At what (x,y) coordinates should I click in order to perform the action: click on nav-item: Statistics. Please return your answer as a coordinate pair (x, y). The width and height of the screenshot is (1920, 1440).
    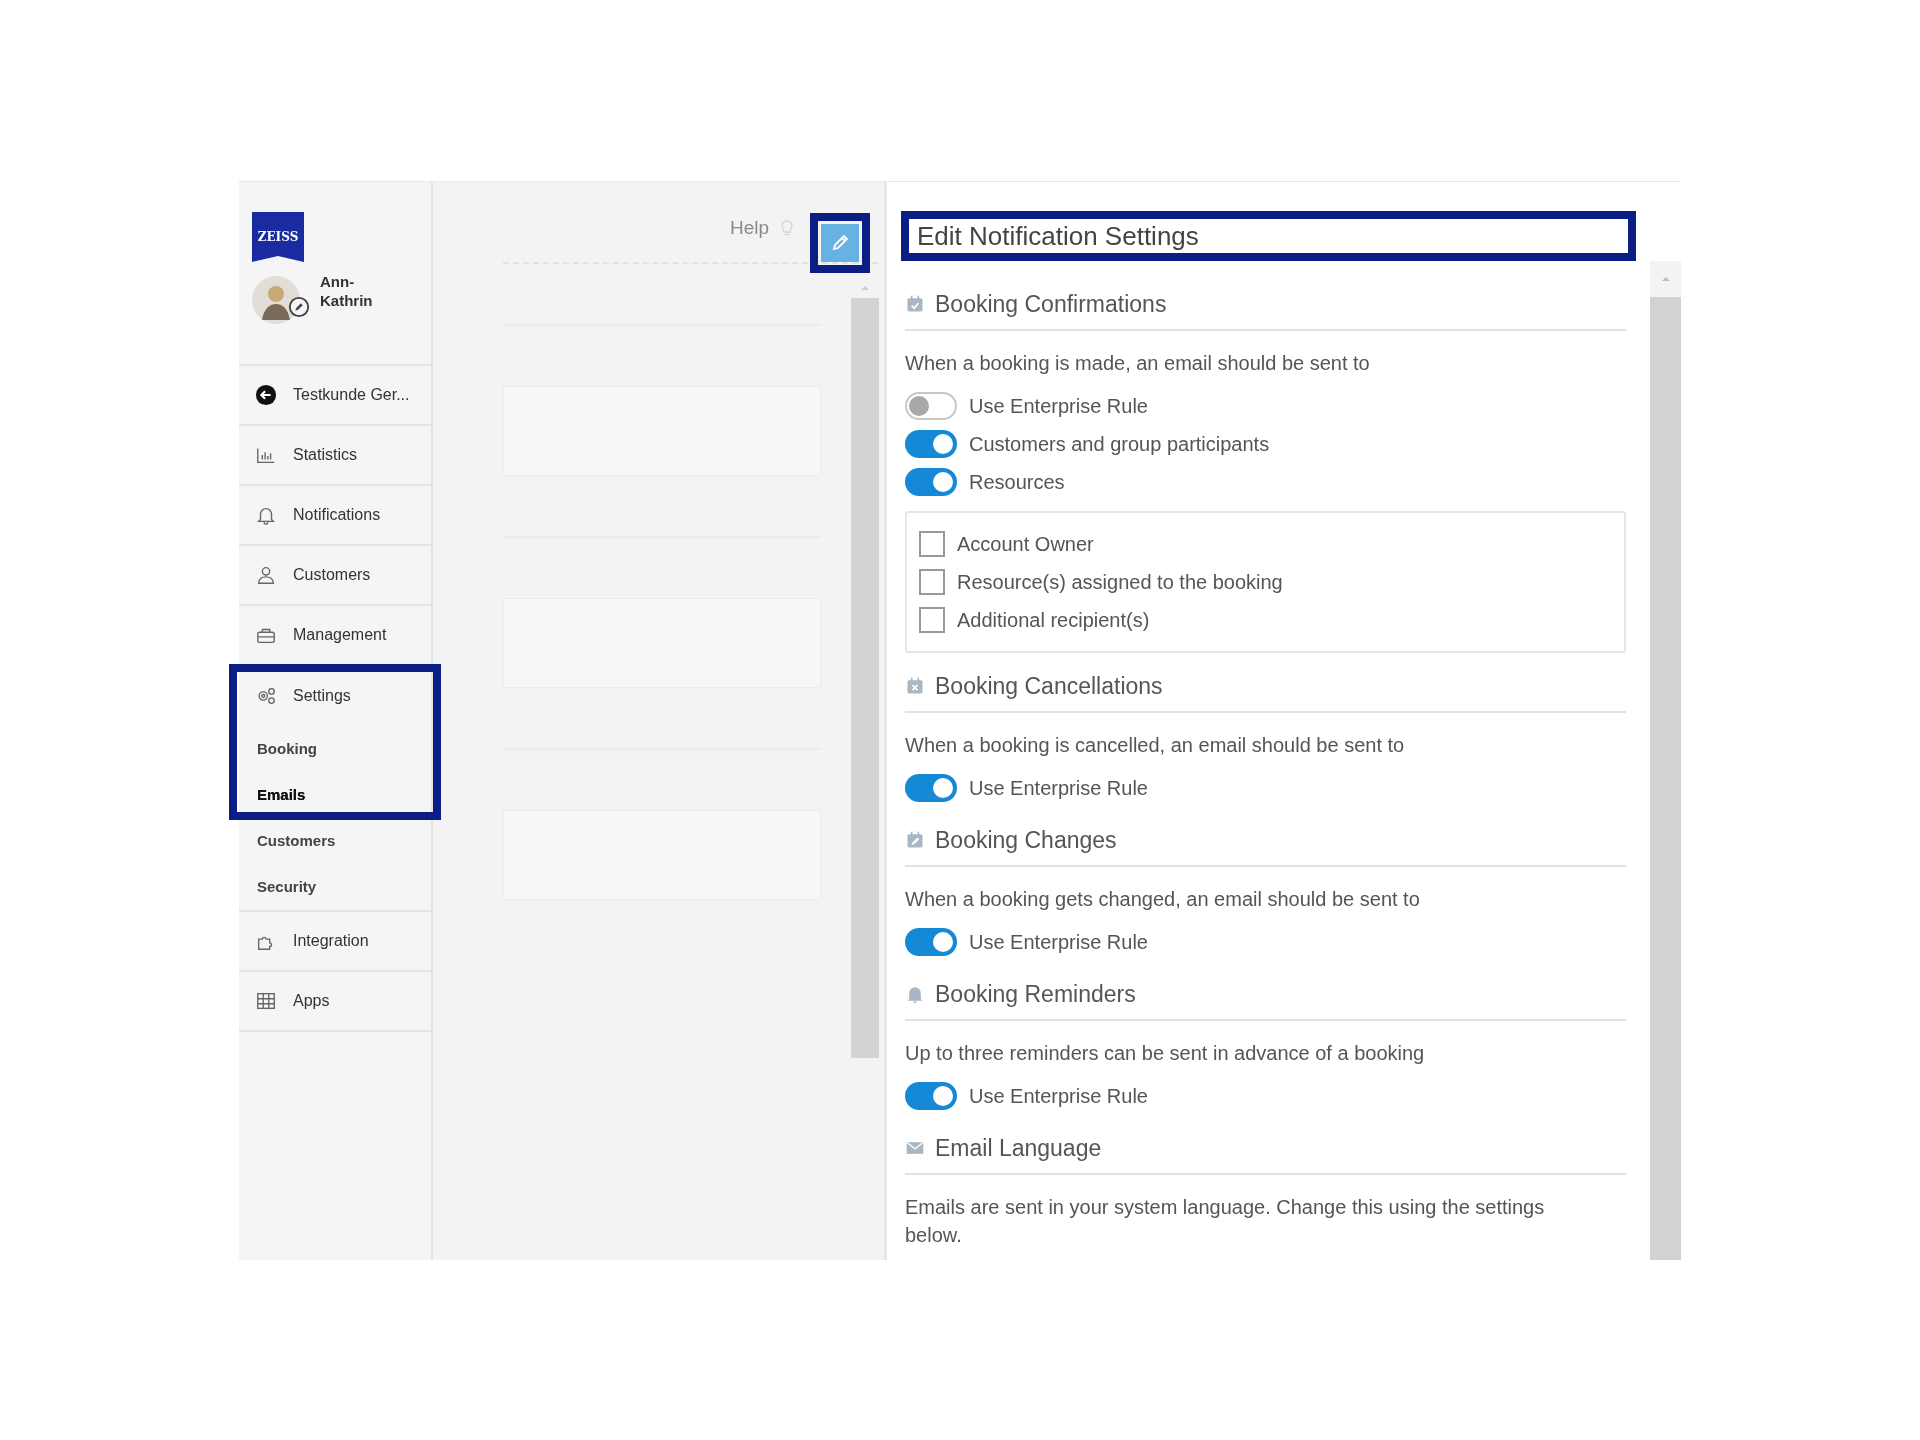
    Looking at the image, I should click on (335, 454).